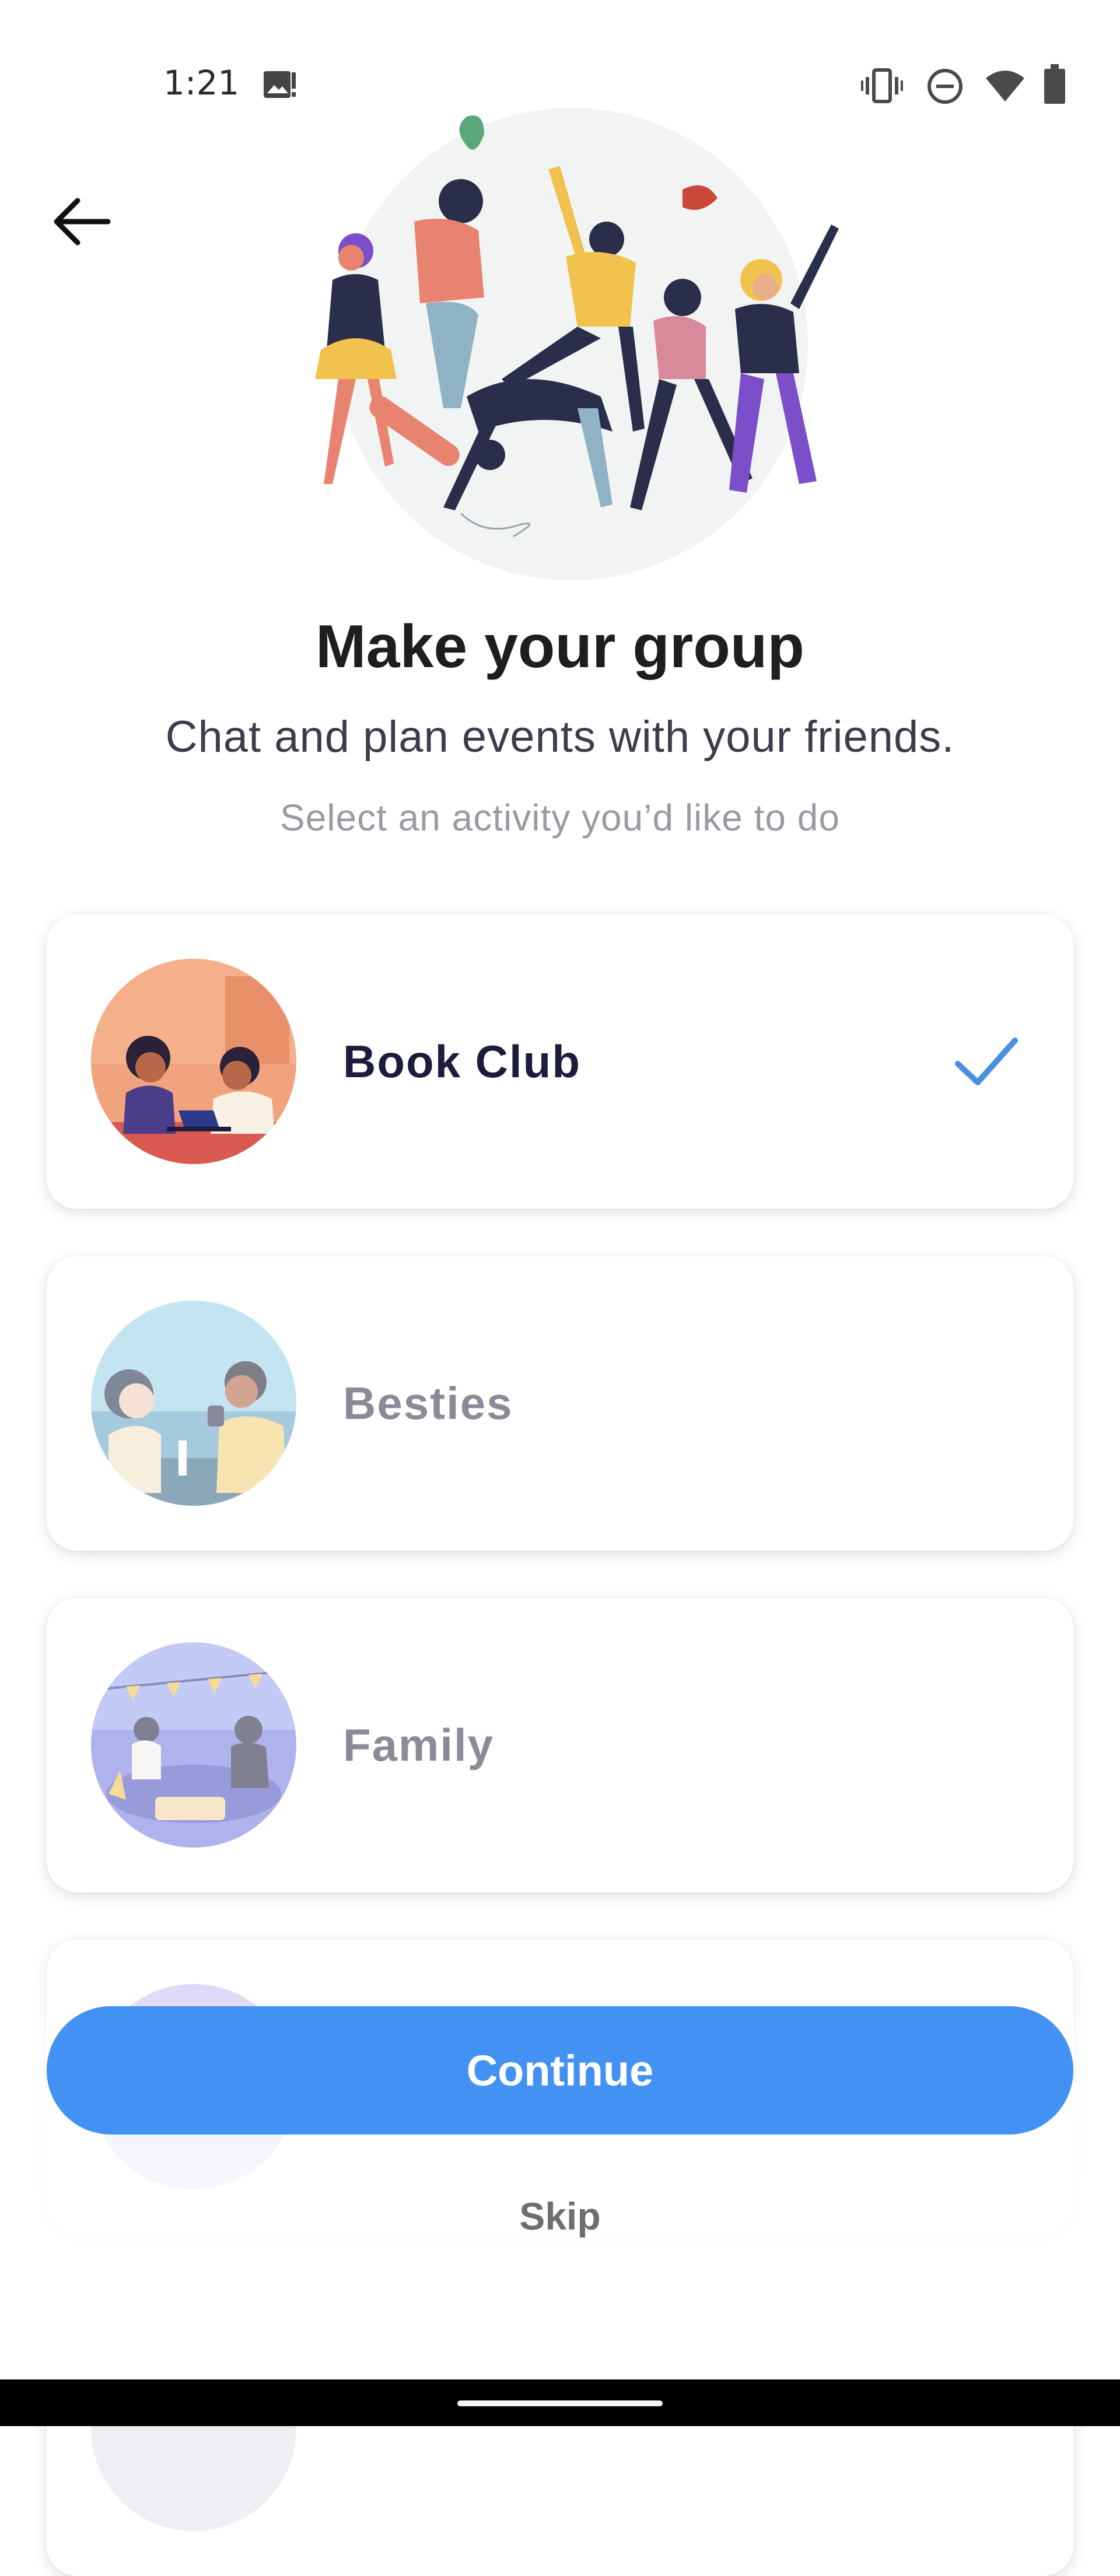  I want to click on navigation-bar, so click(560, 2402).